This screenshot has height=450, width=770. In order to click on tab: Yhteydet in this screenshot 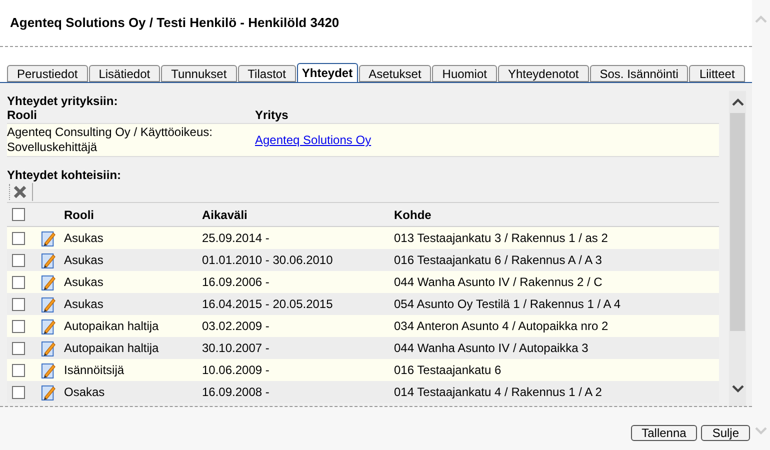, I will do `click(327, 72)`.